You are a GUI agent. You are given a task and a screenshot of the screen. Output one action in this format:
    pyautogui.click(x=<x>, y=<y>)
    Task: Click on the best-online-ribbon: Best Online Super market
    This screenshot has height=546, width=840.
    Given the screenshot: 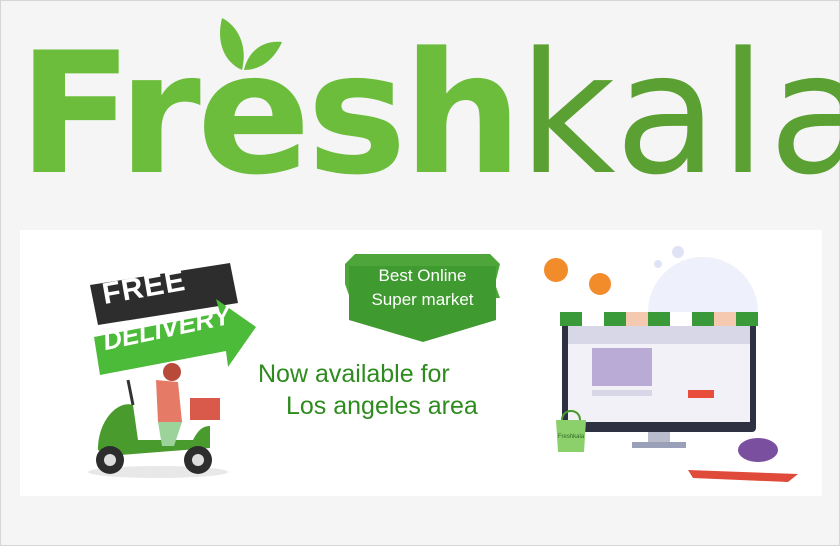 What is the action you would take?
    pyautogui.click(x=422, y=298)
    